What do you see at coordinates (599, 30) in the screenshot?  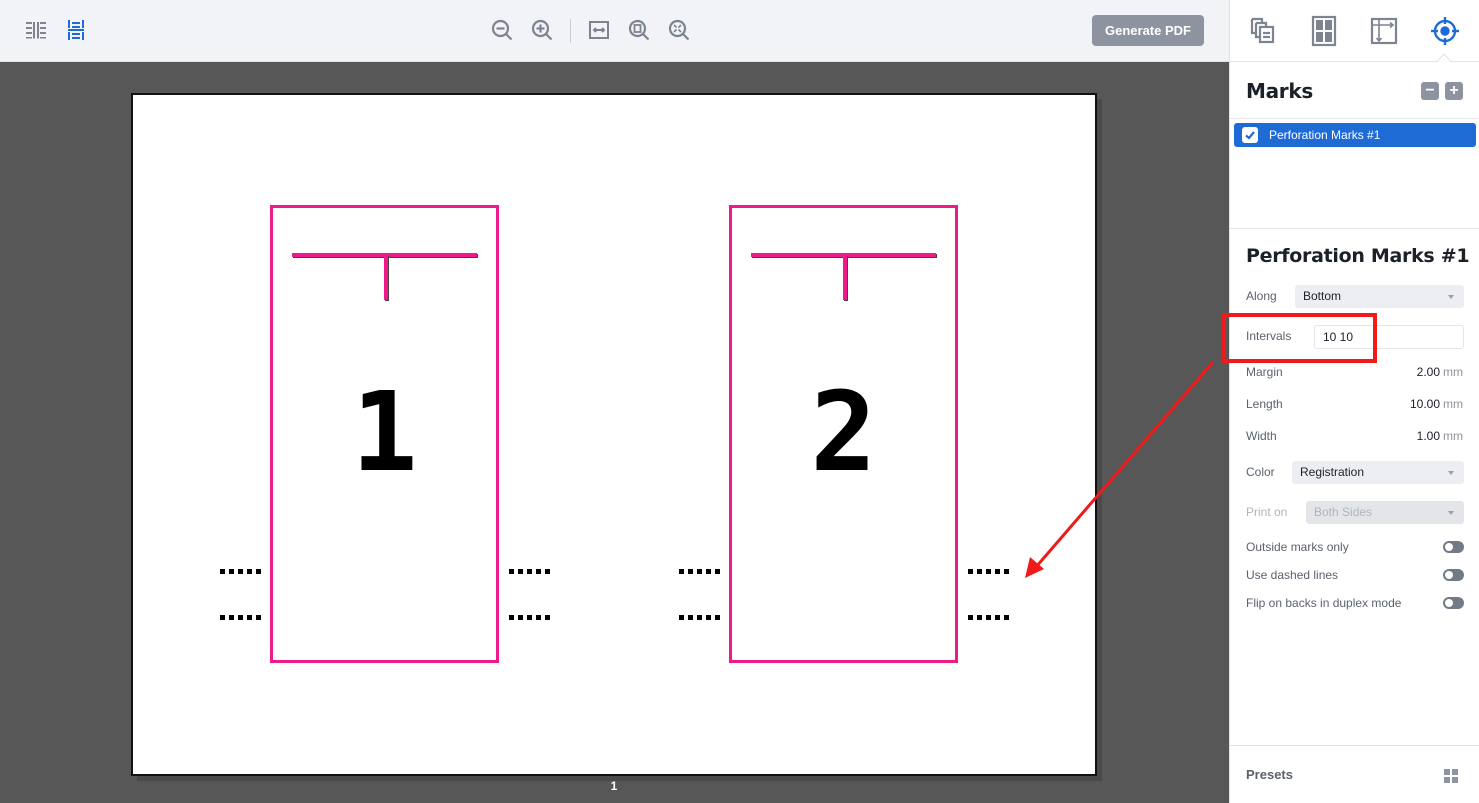 I see `fit-width-icon` at bounding box center [599, 30].